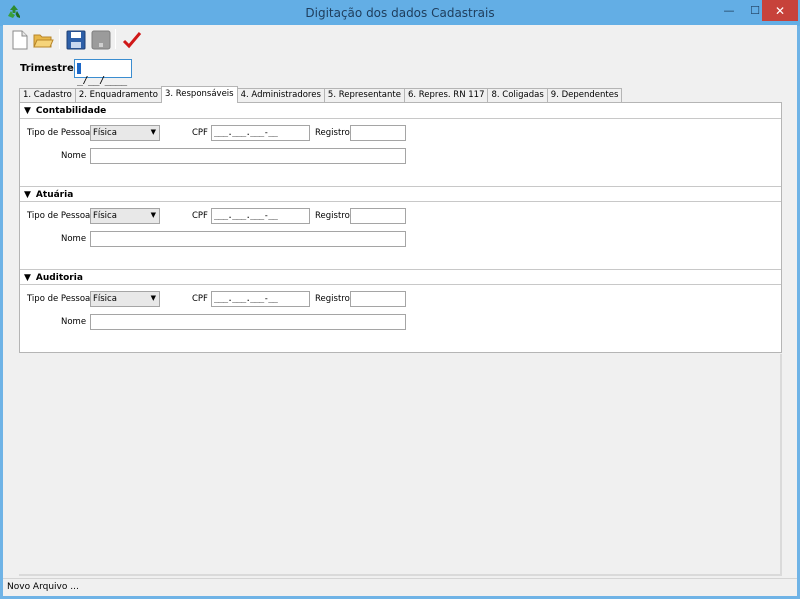  I want to click on new-file-icon, so click(20, 40).